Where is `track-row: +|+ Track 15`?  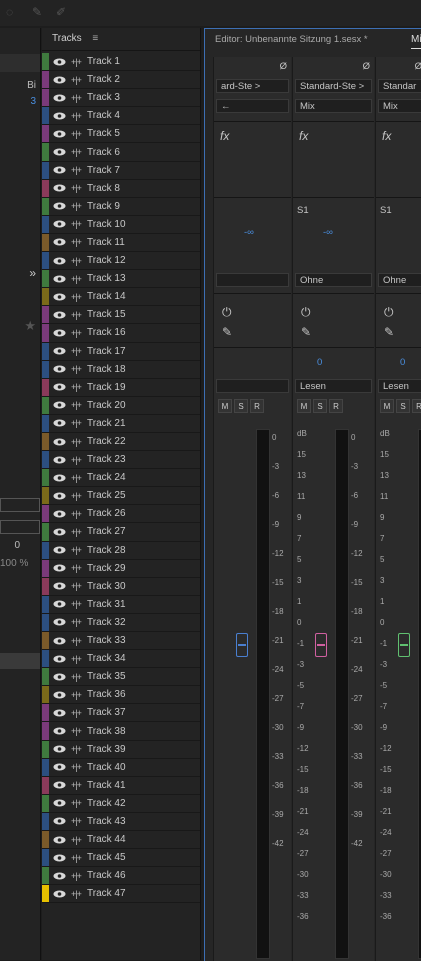 track-row: +|+ Track 15 is located at coordinates (121, 315).